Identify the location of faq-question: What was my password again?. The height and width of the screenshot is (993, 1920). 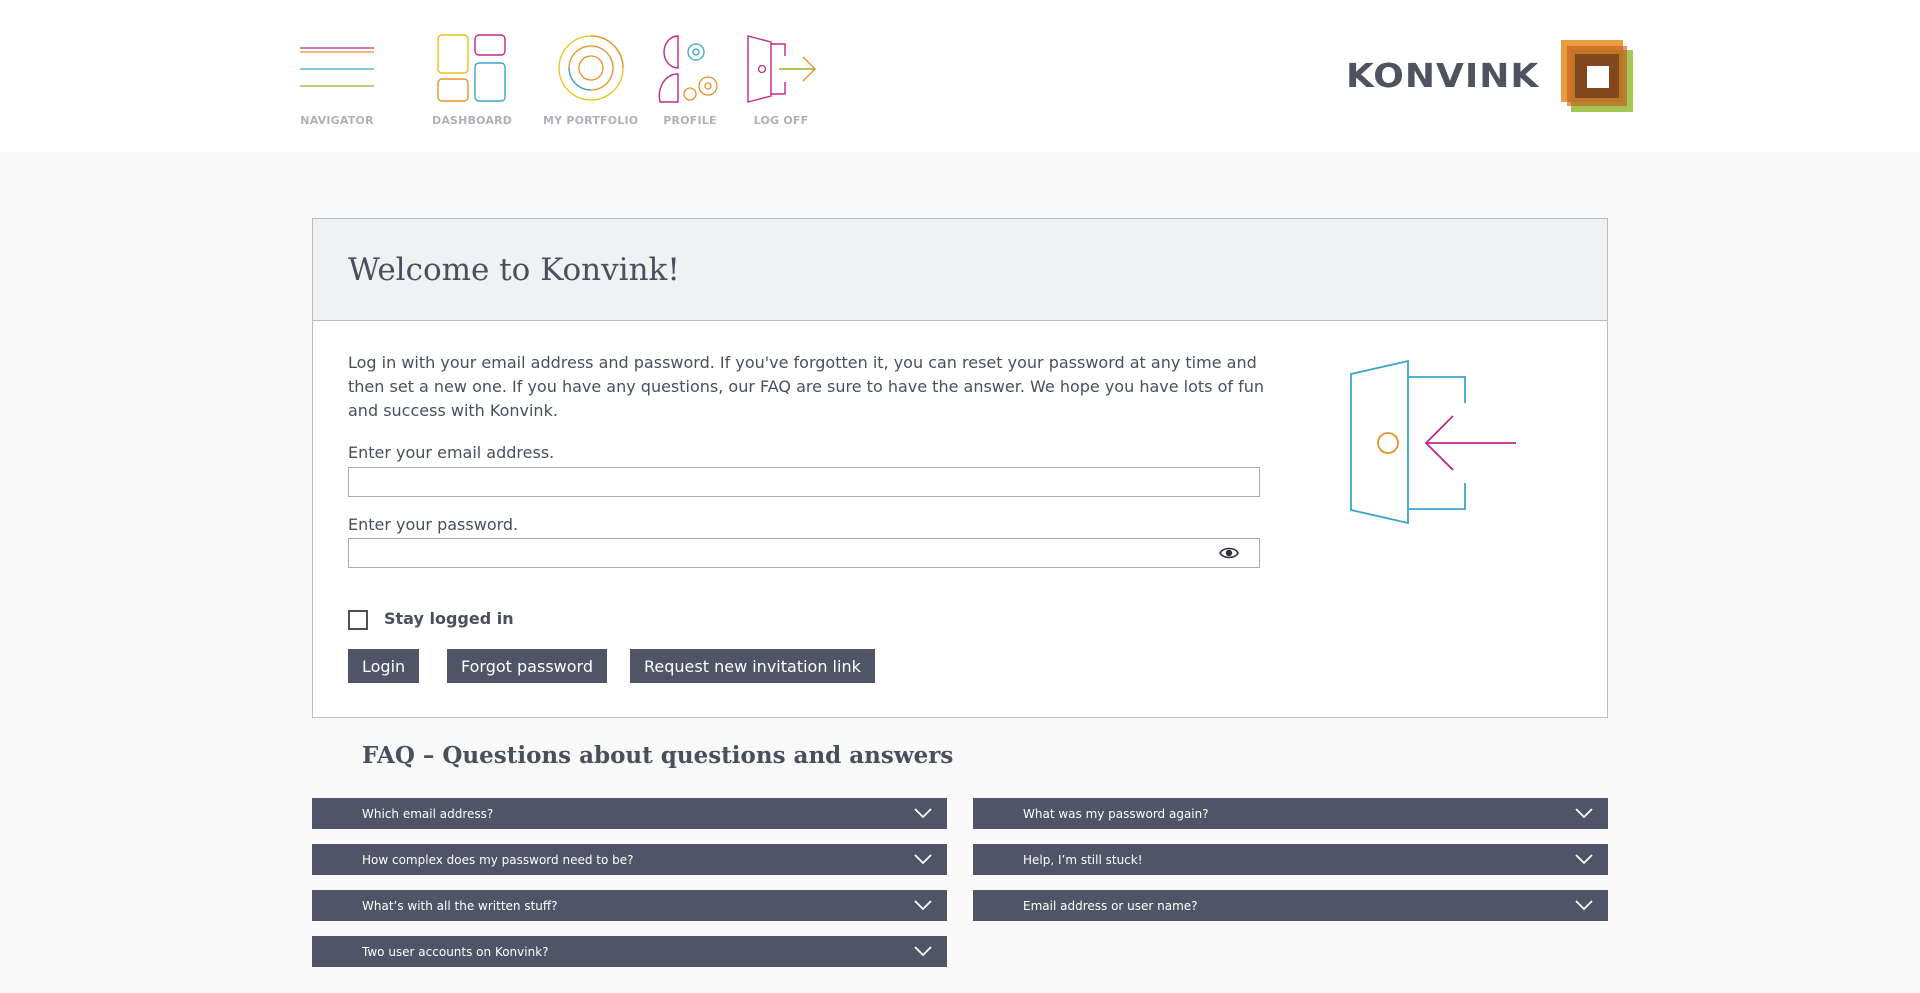
(1116, 813).